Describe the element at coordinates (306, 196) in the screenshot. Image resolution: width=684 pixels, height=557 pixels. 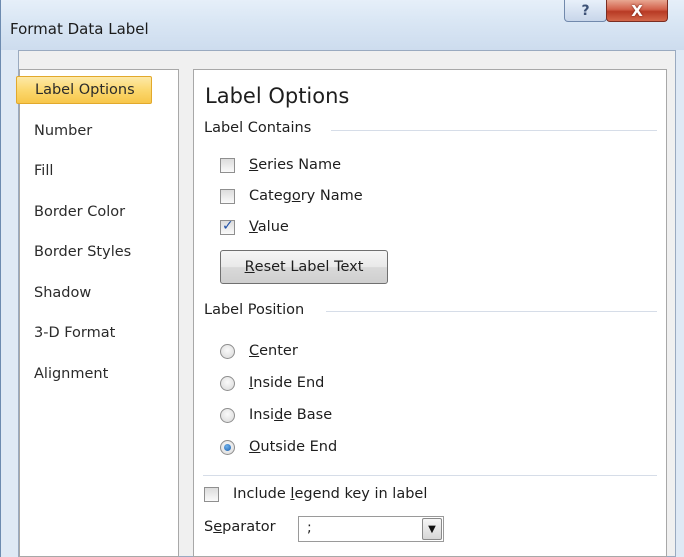
I see `checkbox-label: Category Name` at that location.